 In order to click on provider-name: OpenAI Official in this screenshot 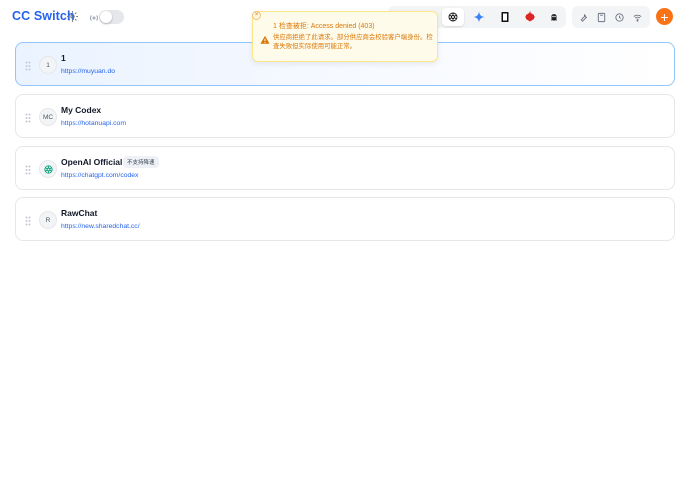, I will do `click(92, 162)`.